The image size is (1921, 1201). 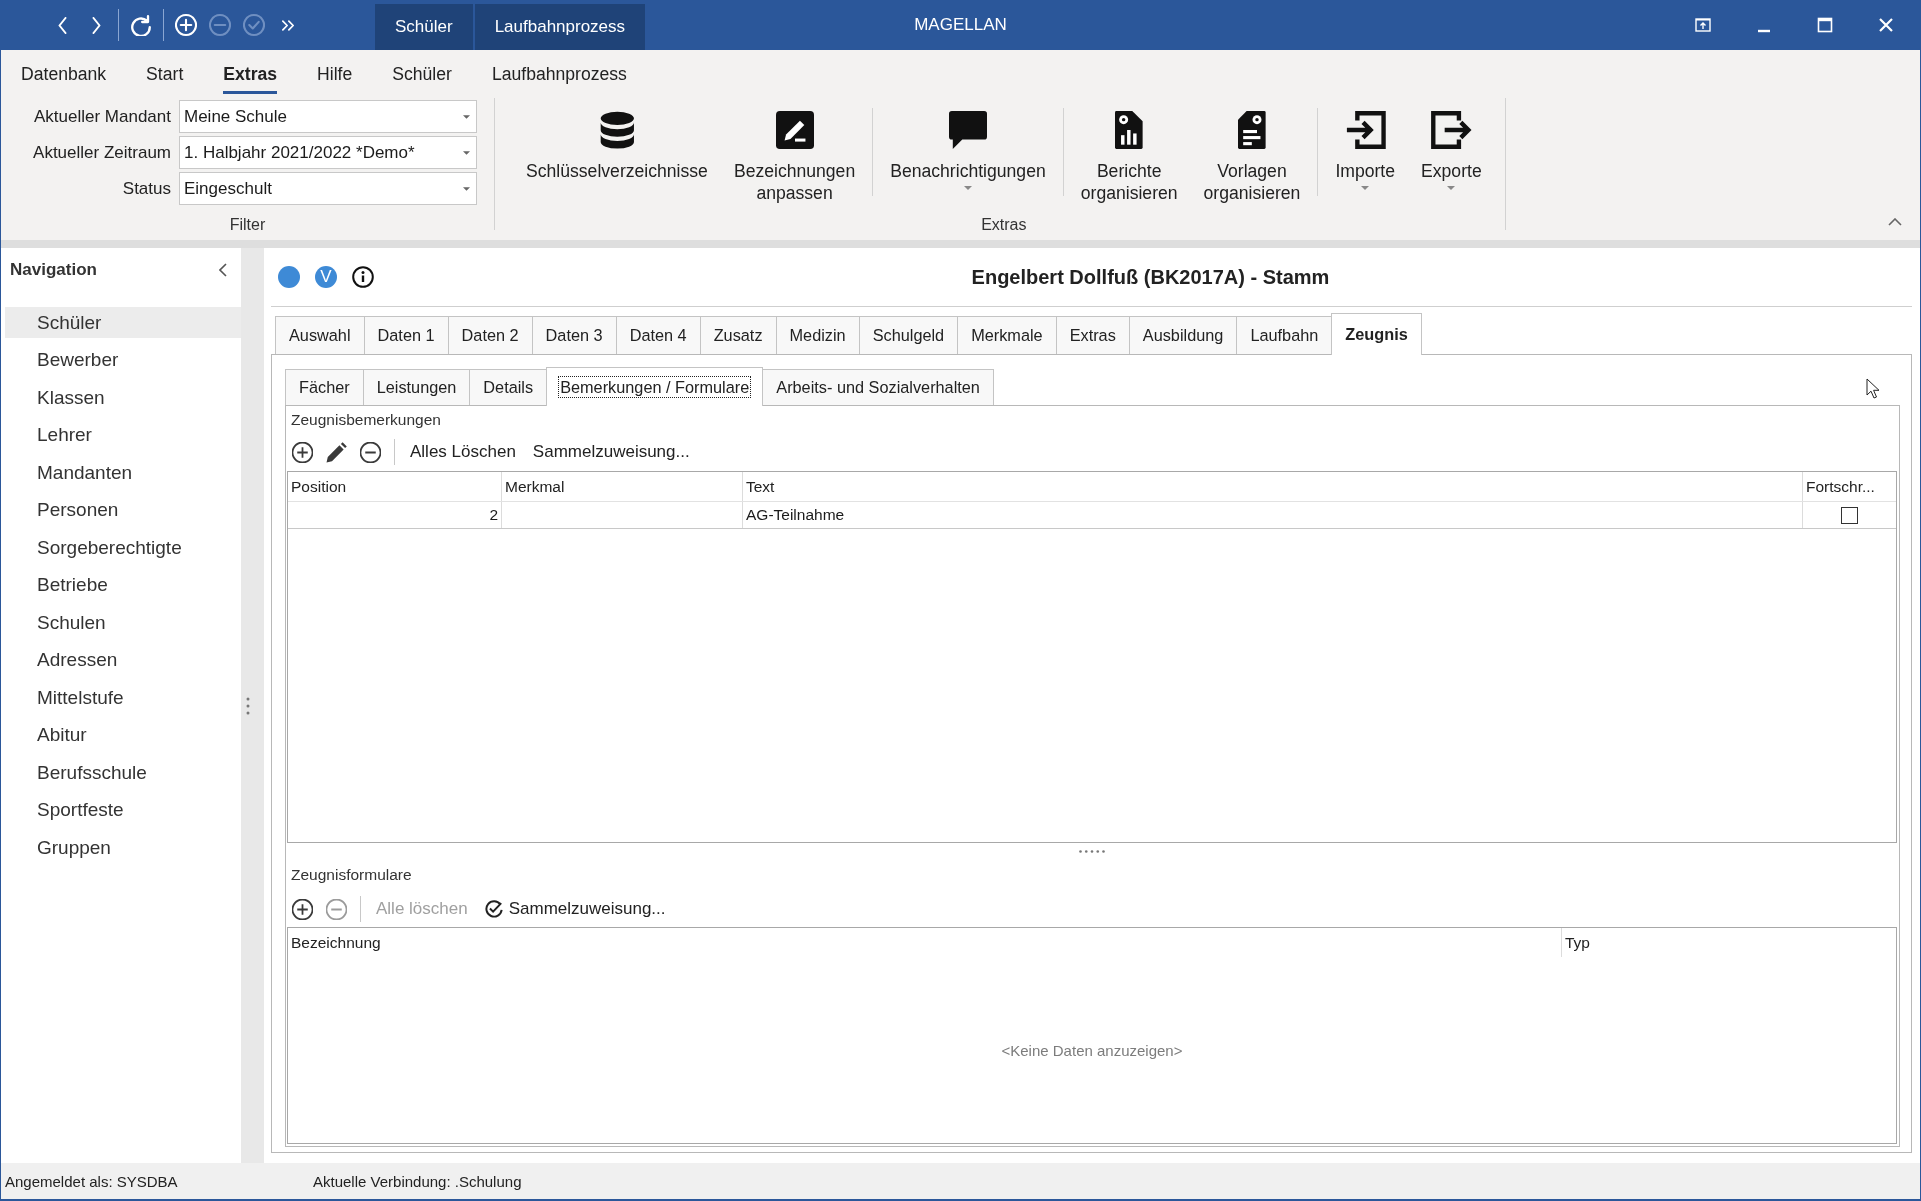 I want to click on status-text: Angemeldet als: SYSDBA, so click(x=92, y=1181).